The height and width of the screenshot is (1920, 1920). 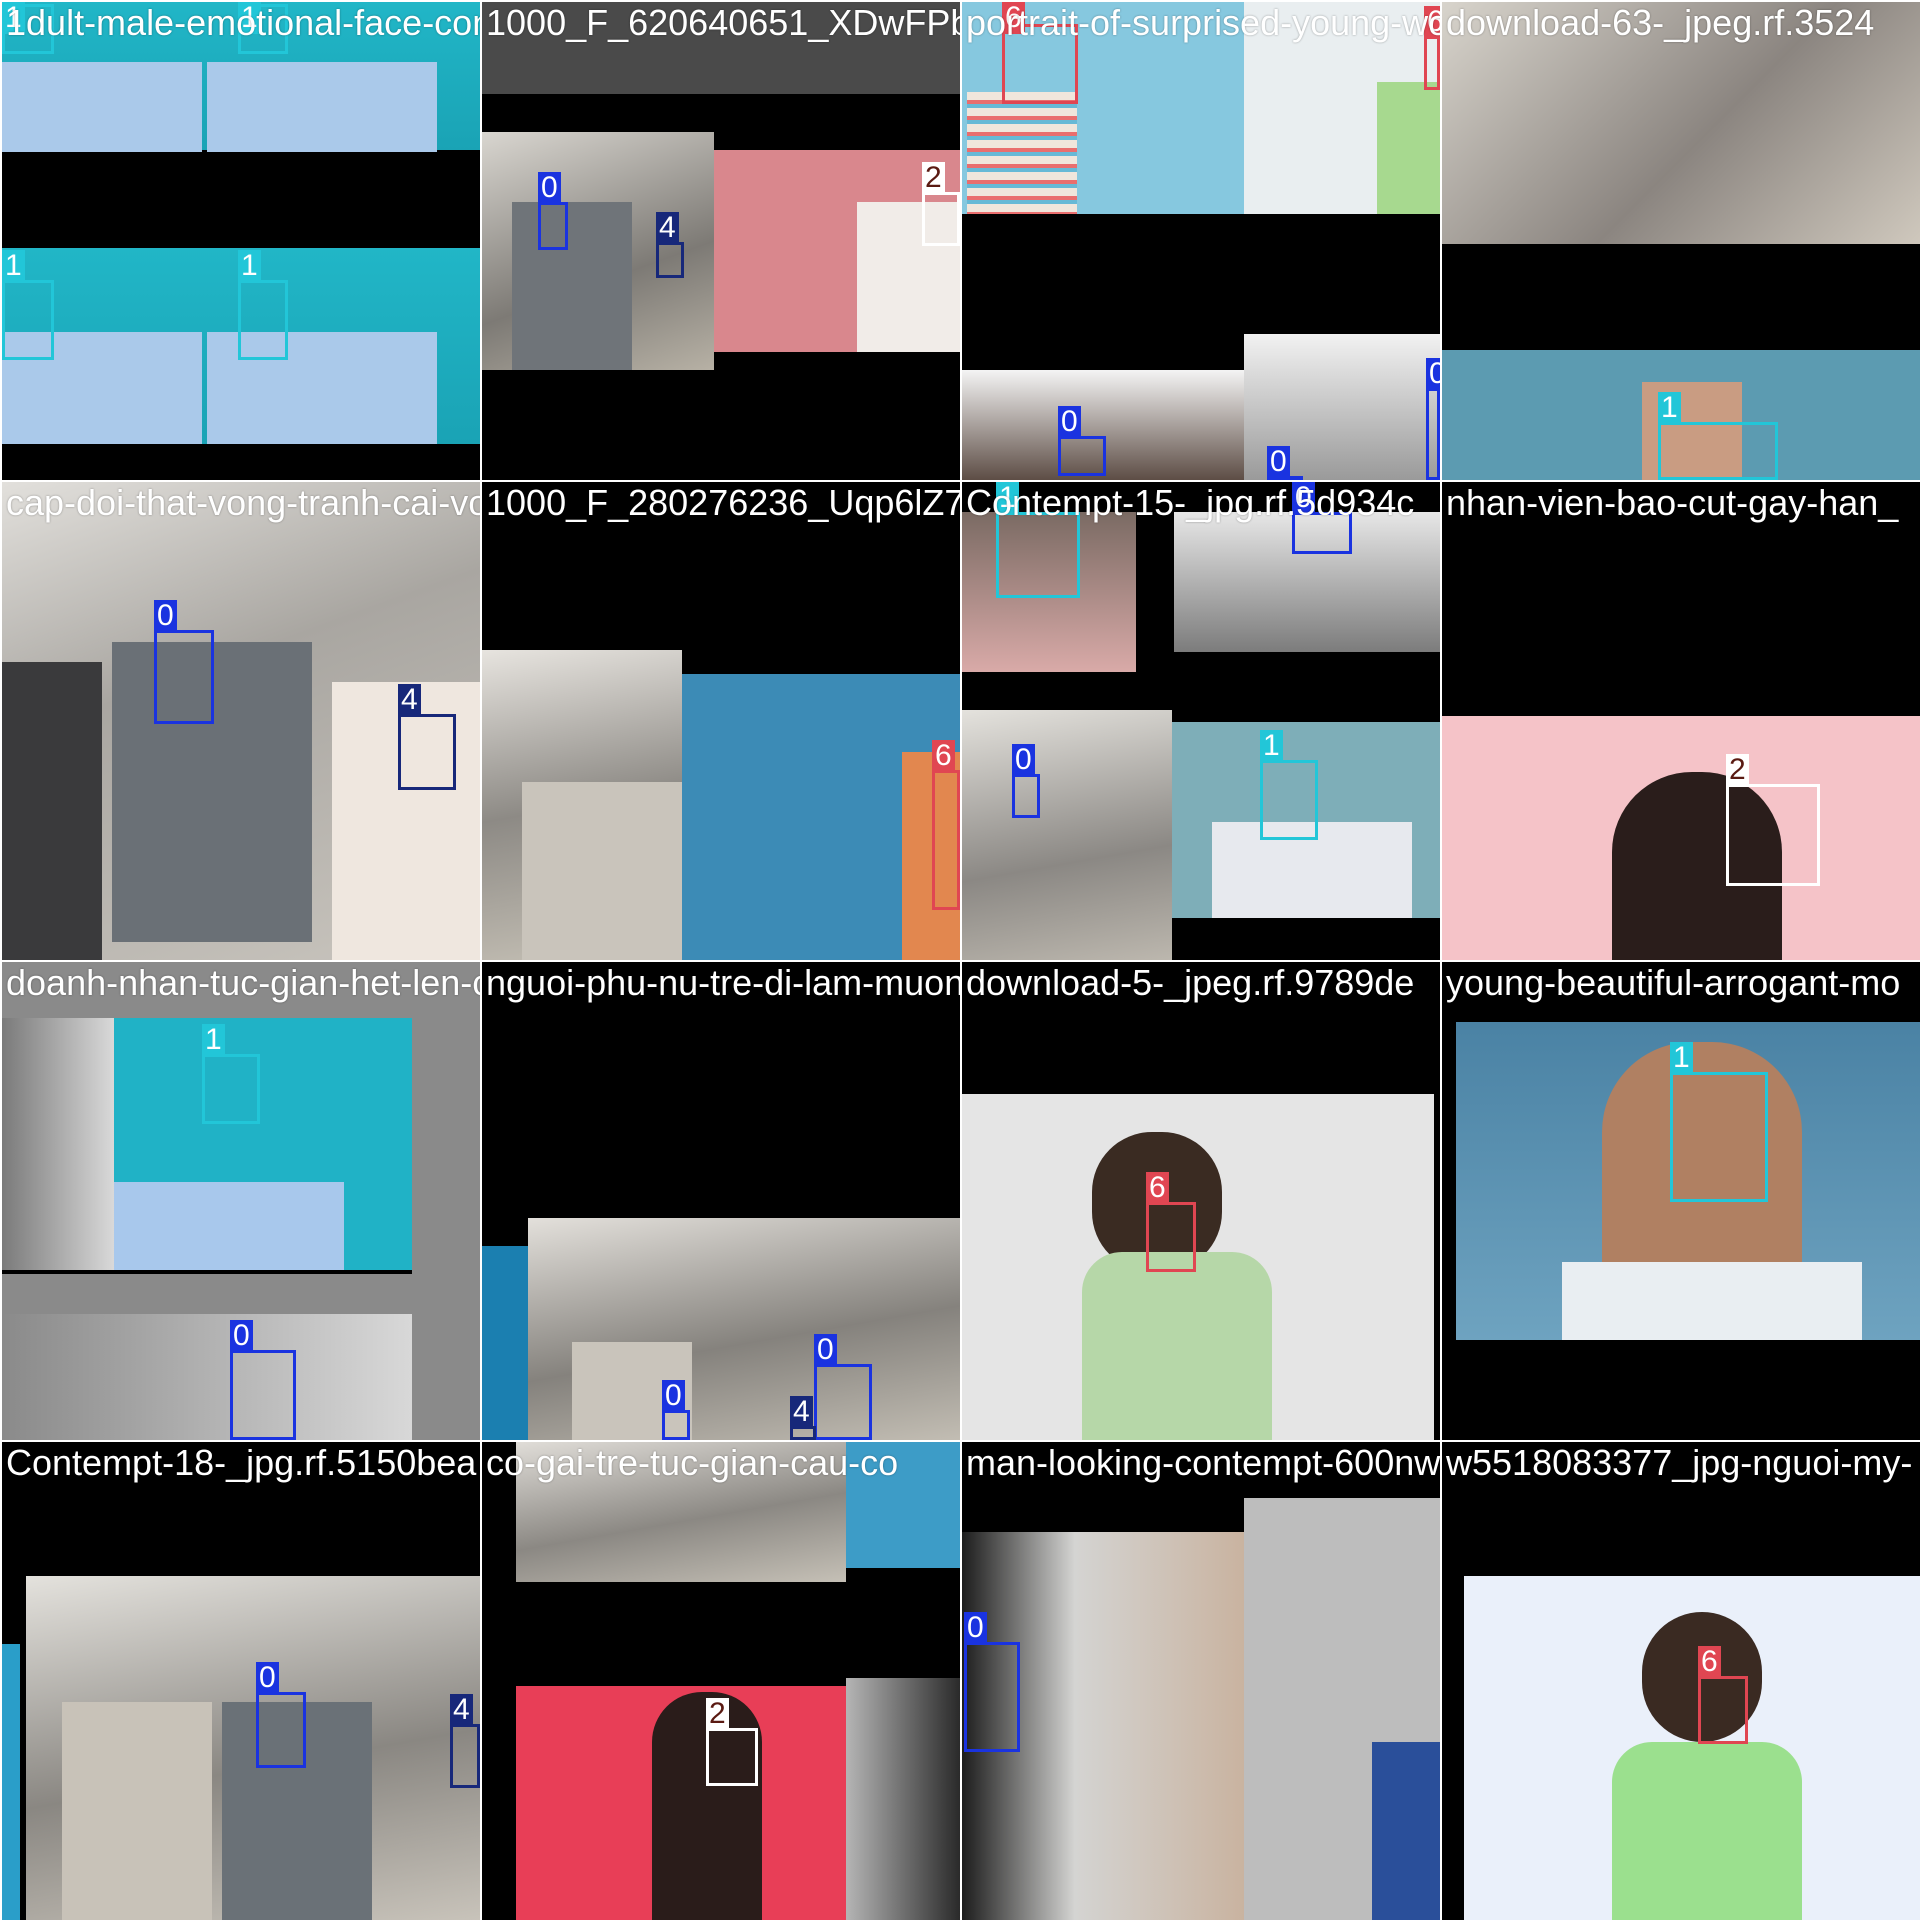 What do you see at coordinates (723, 982) in the screenshot?
I see `tile-caption: nguoi-phu-nu-tre-di-lam-muon_jpg` at bounding box center [723, 982].